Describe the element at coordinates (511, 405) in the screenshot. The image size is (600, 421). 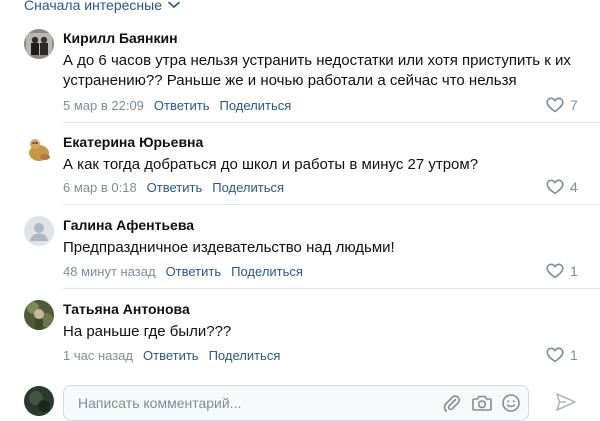
I see `emoji-icon` at that location.